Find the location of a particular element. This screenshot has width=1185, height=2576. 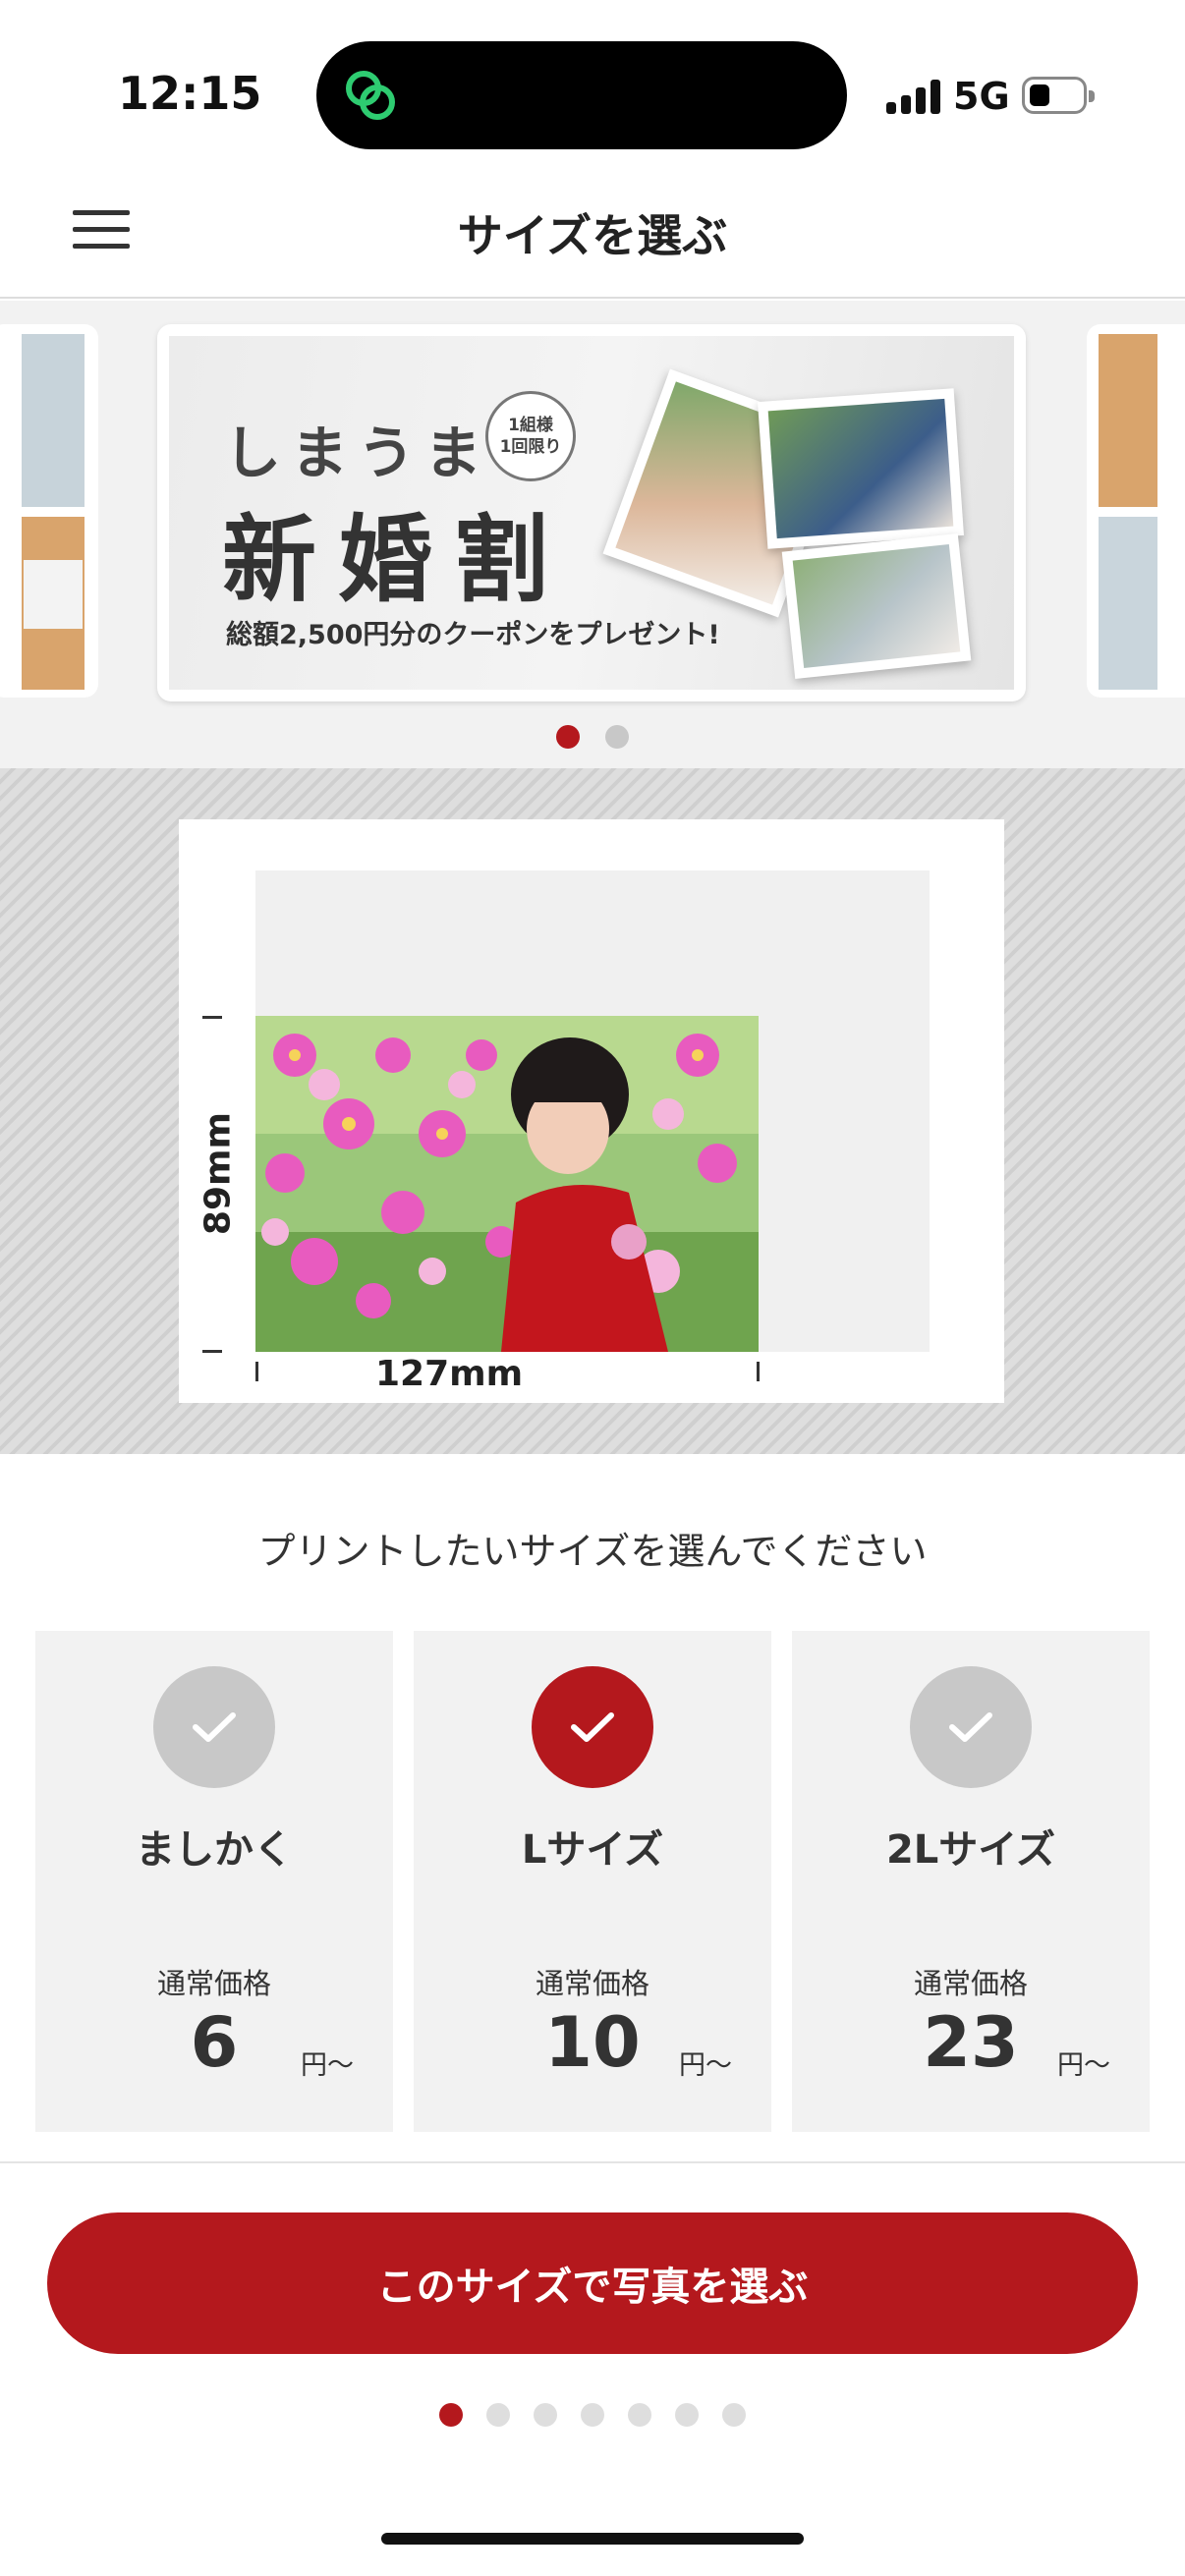

size-prompt: プリントしたいサイズを選んでください is located at coordinates (592, 1551).